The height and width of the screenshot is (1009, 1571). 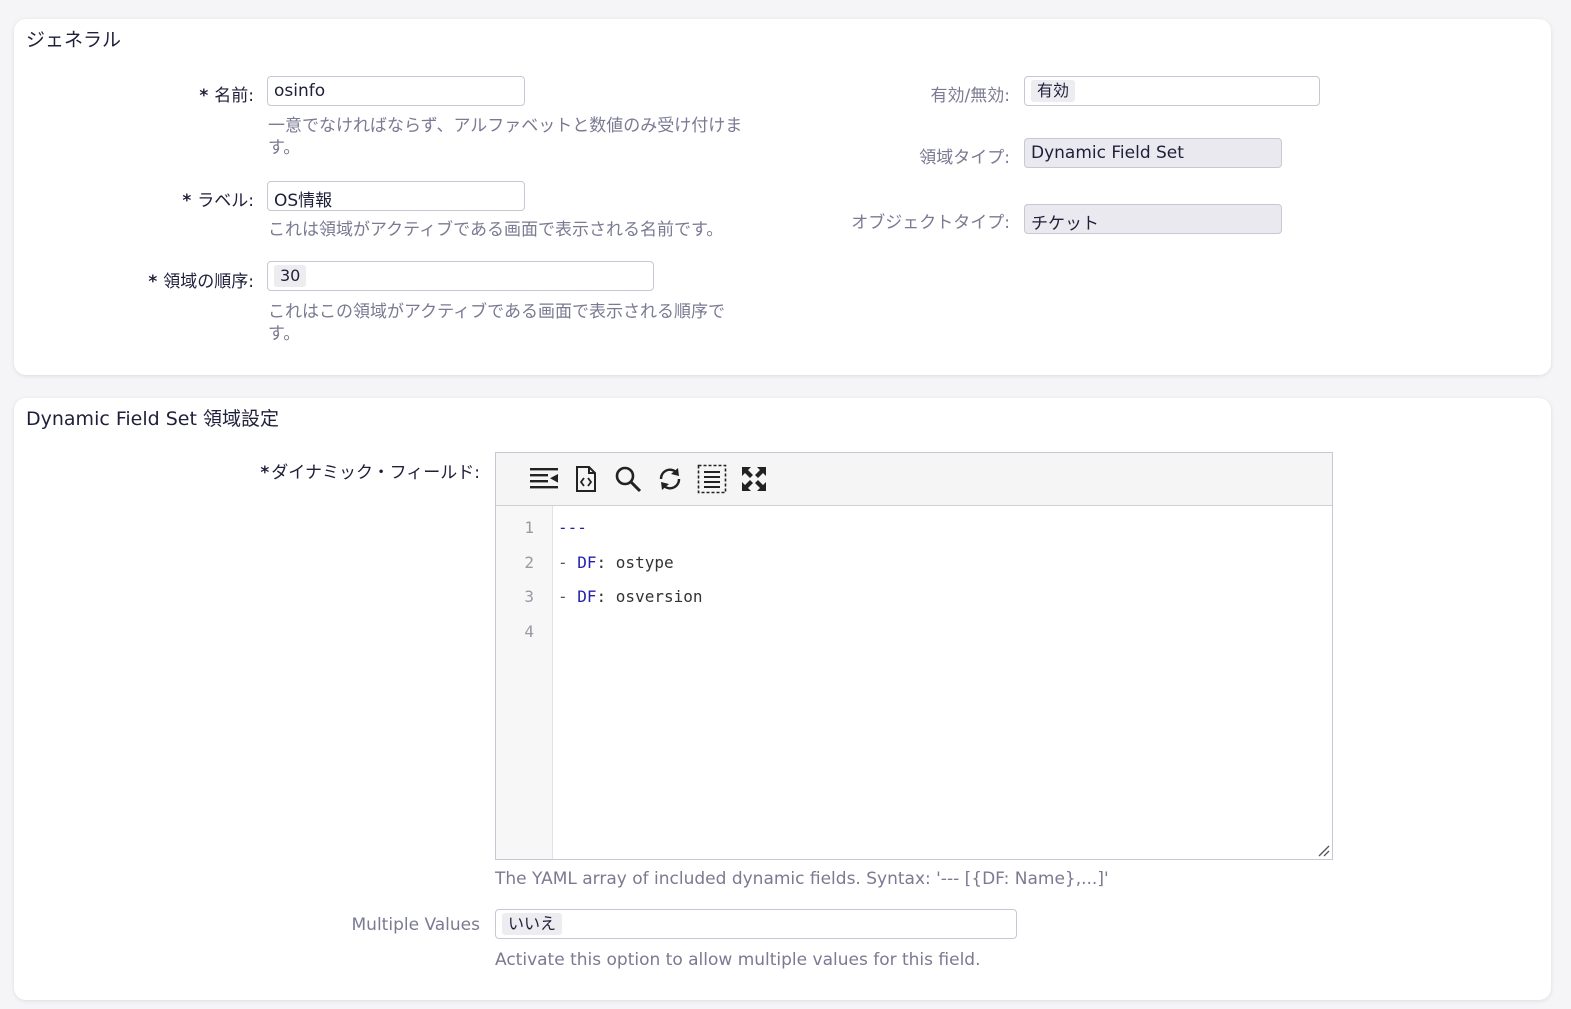 What do you see at coordinates (930, 223) in the screenshot?
I see `object-type-label: オブジェクトタイプ:` at bounding box center [930, 223].